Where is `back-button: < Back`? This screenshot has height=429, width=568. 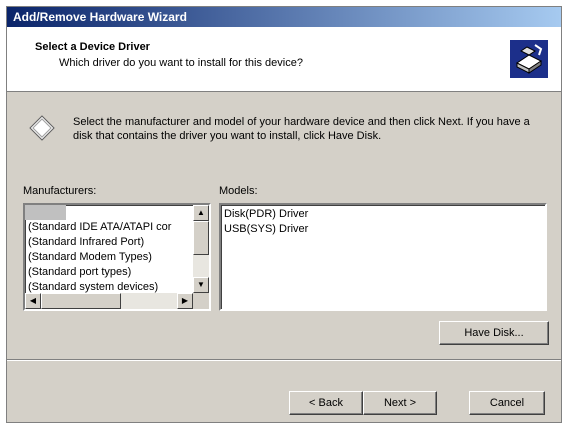
back-button: < Back is located at coordinates (326, 403).